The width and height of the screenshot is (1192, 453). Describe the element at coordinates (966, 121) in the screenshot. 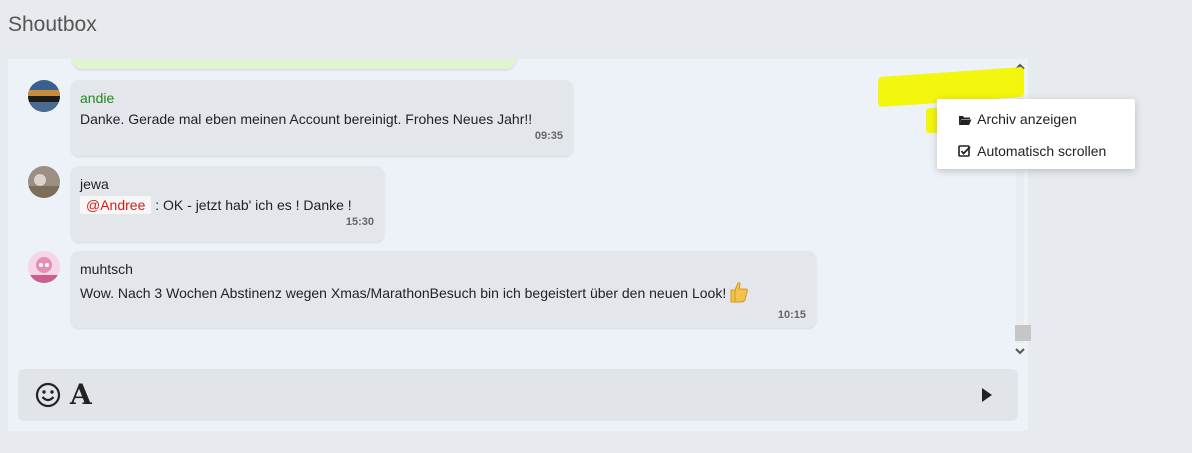

I see `folder-open-icon` at that location.